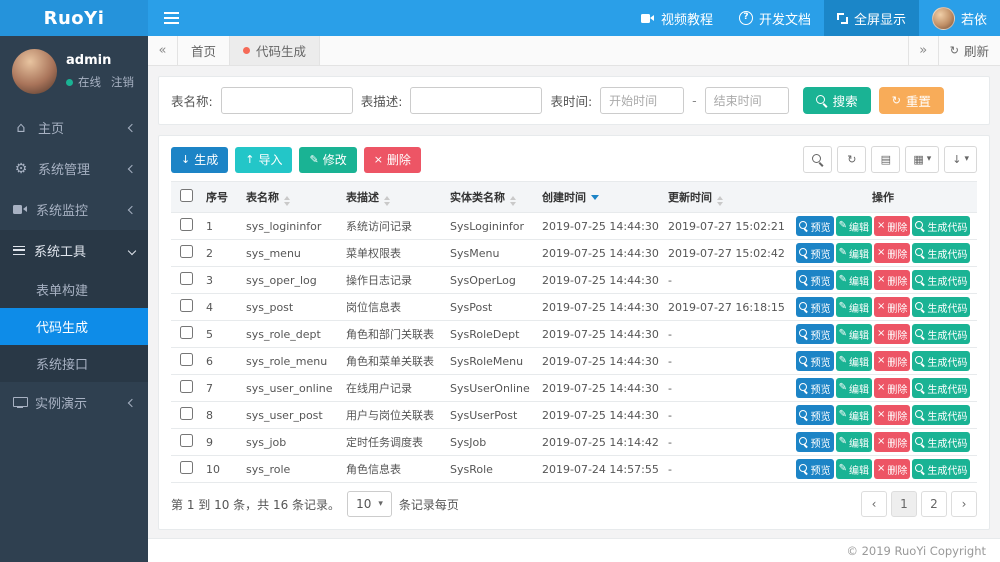 This screenshot has height=562, width=1000. What do you see at coordinates (74, 18) in the screenshot?
I see `app-logo: RuoYi` at bounding box center [74, 18].